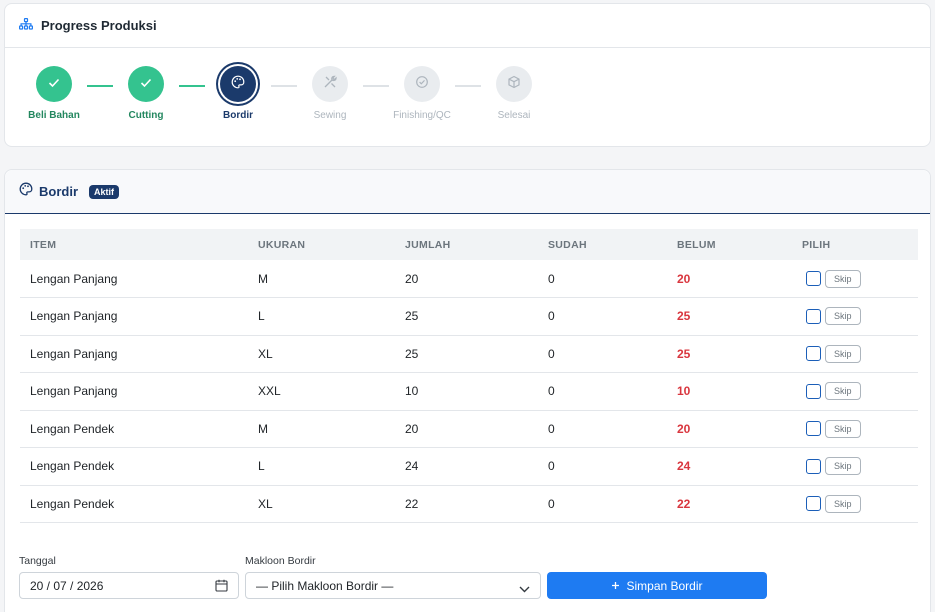 The height and width of the screenshot is (612, 935). I want to click on status-badge: Aktif, so click(104, 191).